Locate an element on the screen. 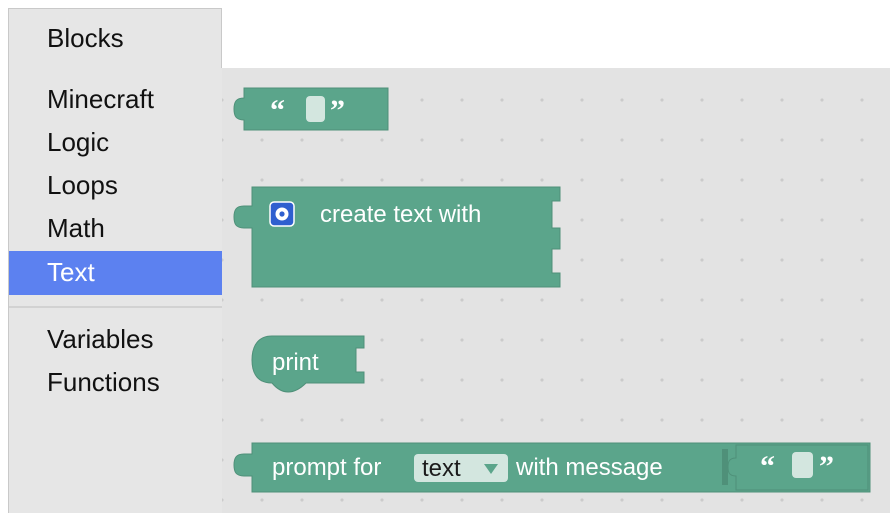 The height and width of the screenshot is (513, 890). text-block: “ ” is located at coordinates (311, 109).